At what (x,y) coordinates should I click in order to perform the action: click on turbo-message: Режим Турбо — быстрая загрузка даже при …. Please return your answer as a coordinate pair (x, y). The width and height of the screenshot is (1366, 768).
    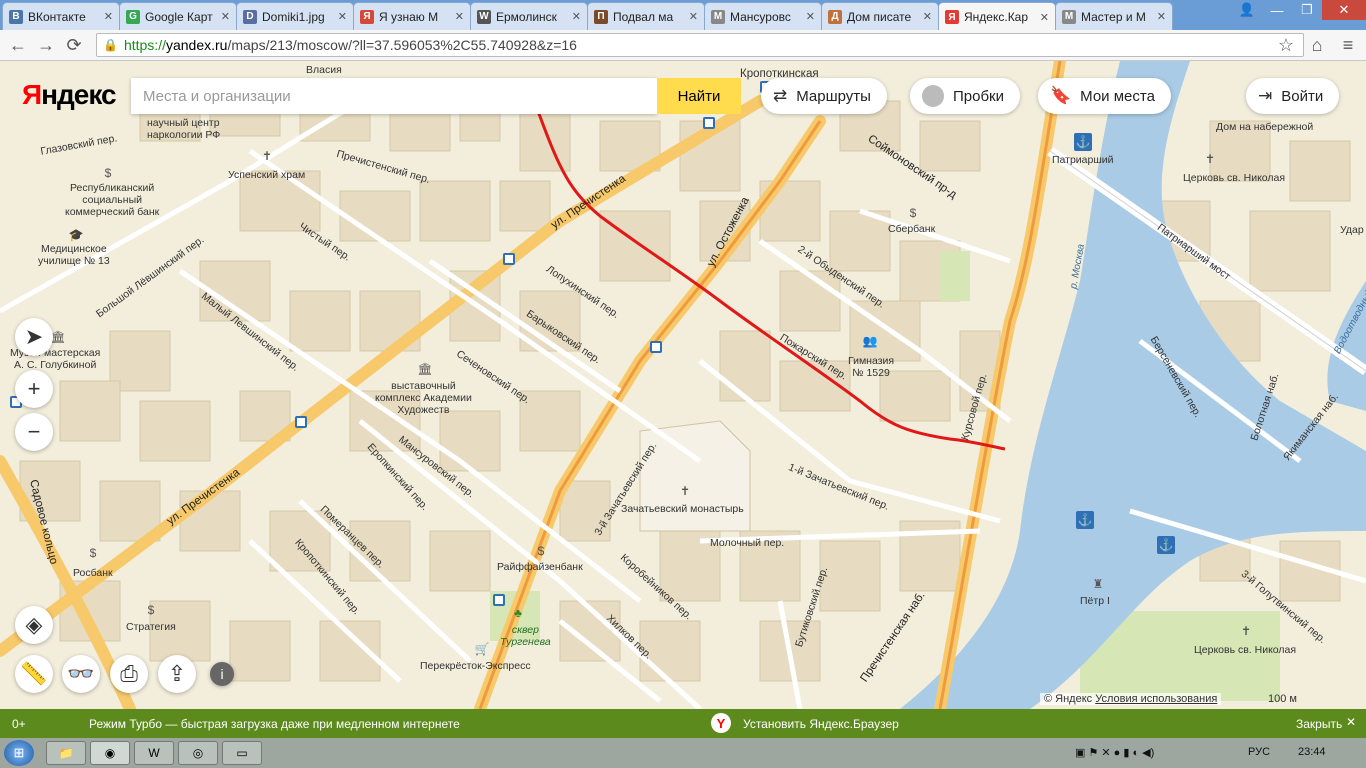
    Looking at the image, I should click on (274, 724).